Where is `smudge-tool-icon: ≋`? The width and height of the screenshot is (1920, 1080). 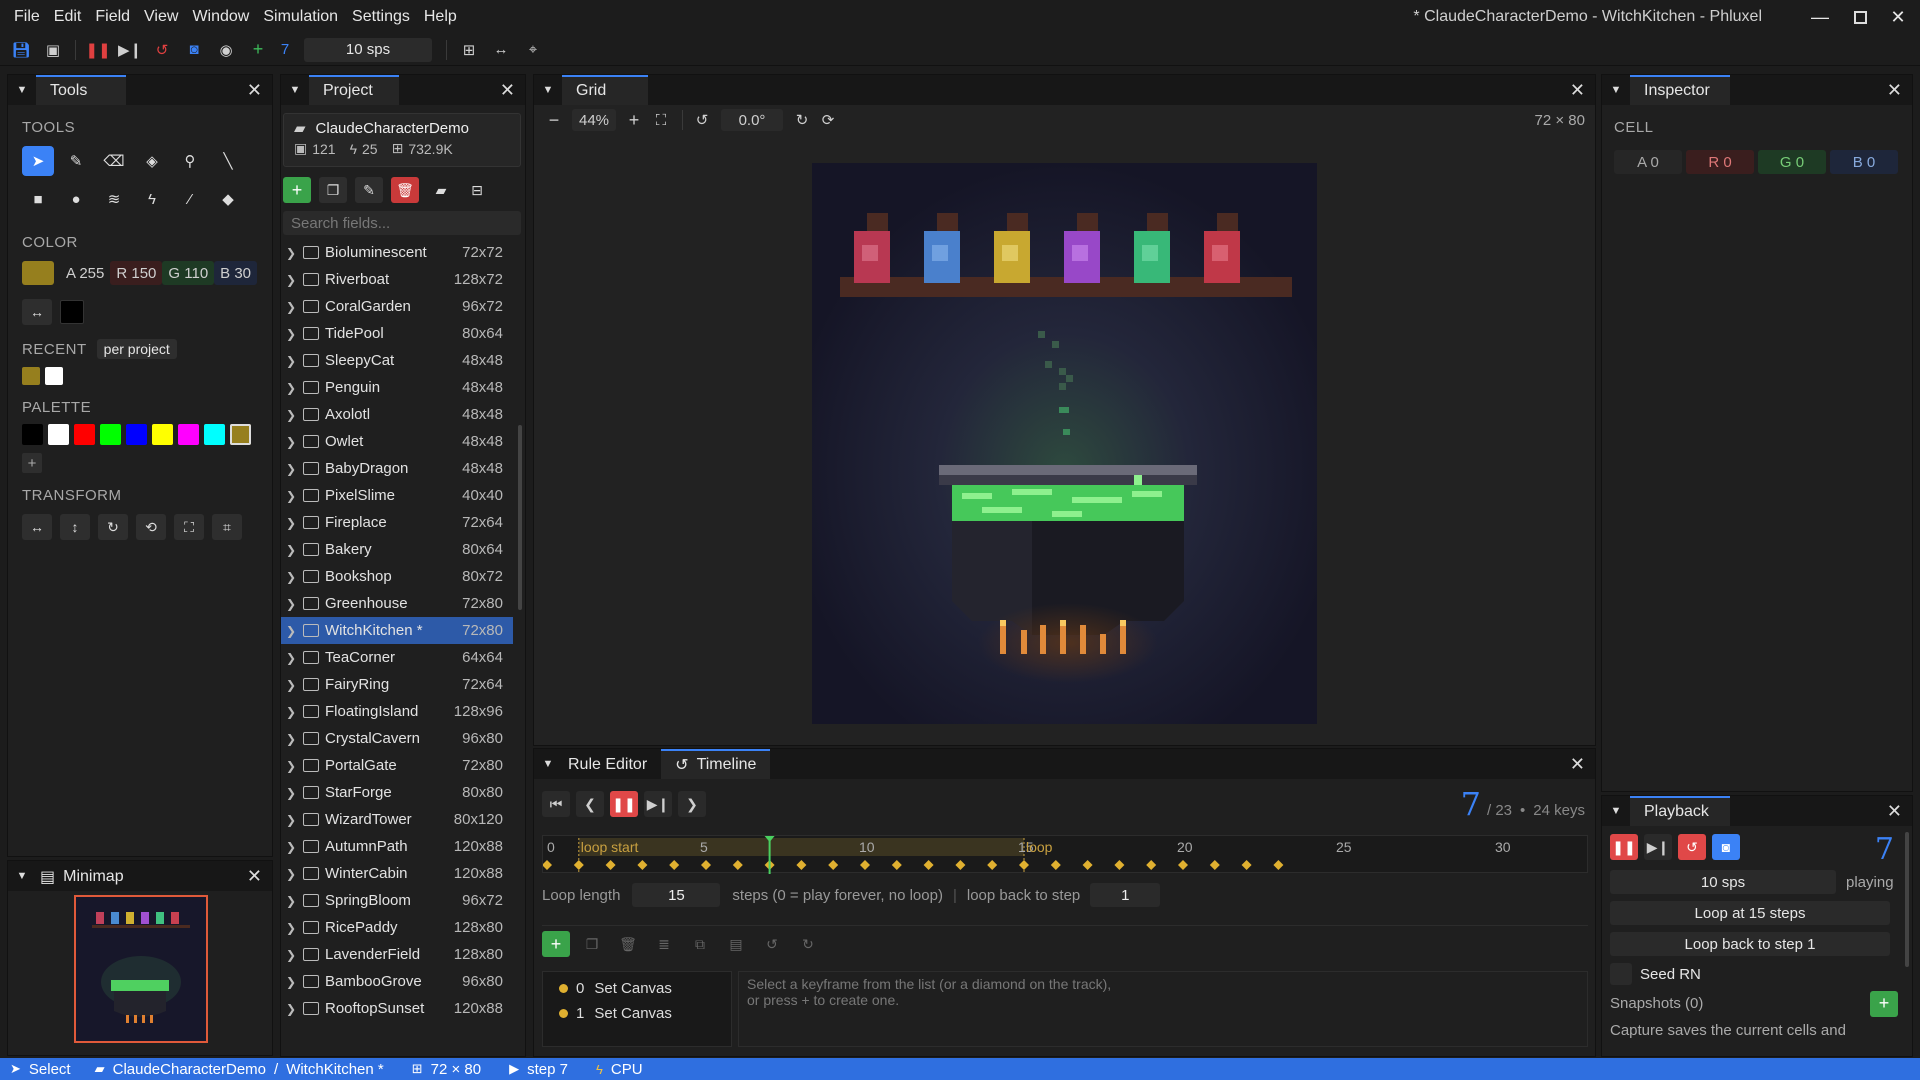 smudge-tool-icon: ≋ is located at coordinates (114, 199).